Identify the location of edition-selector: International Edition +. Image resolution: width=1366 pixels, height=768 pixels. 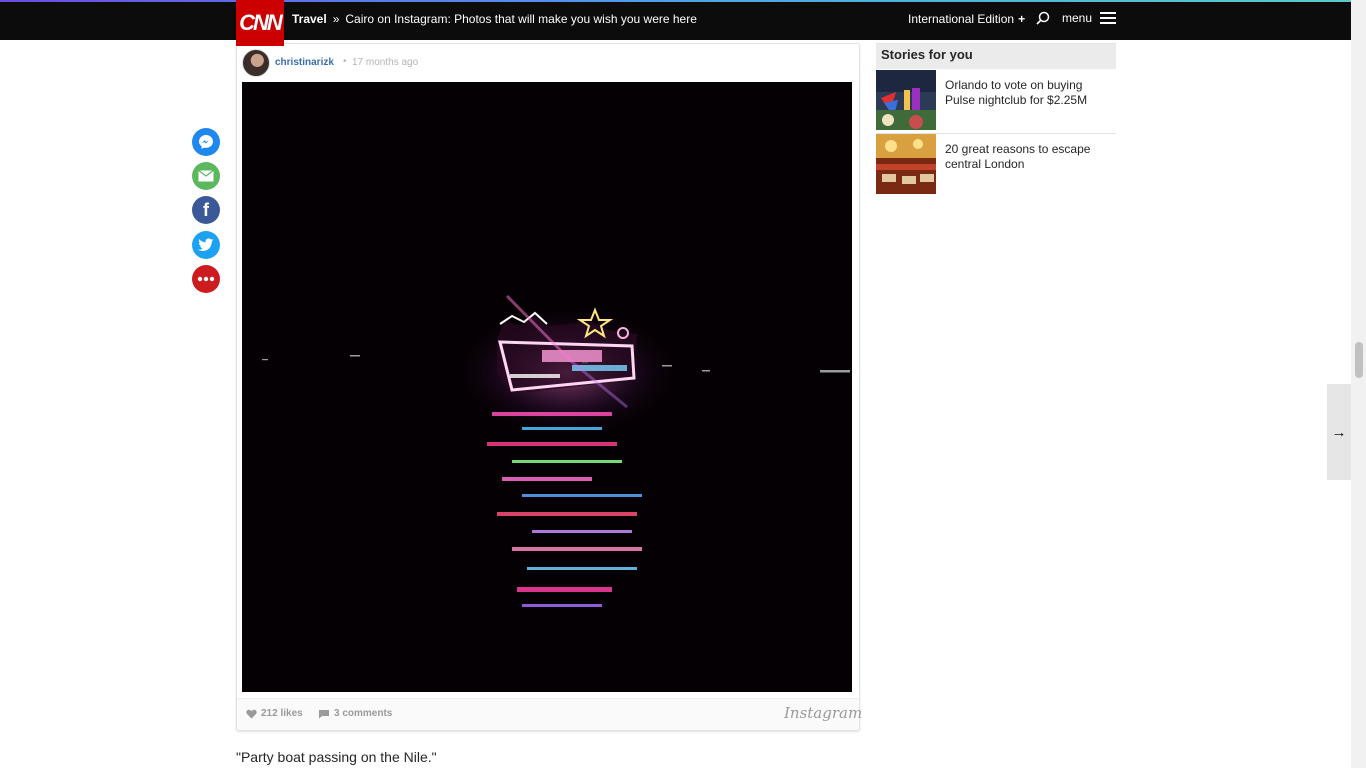
(966, 19).